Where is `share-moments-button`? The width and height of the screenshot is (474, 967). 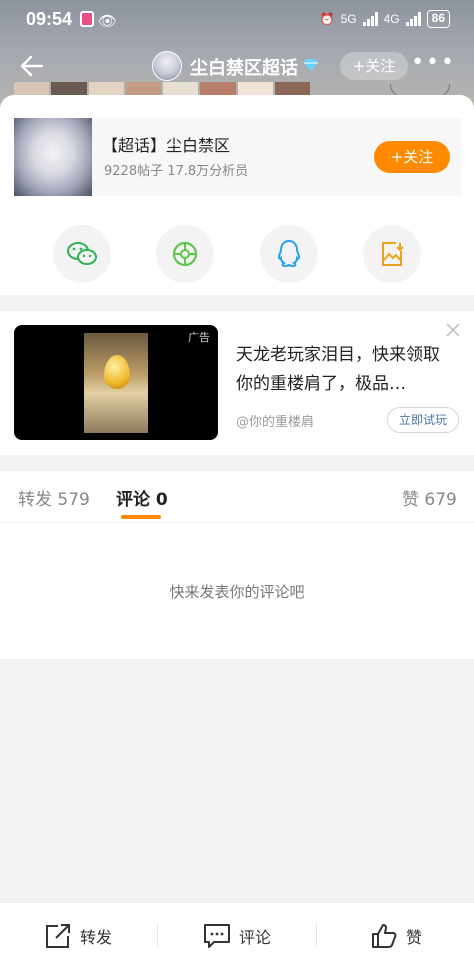
share-moments-button is located at coordinates (185, 254).